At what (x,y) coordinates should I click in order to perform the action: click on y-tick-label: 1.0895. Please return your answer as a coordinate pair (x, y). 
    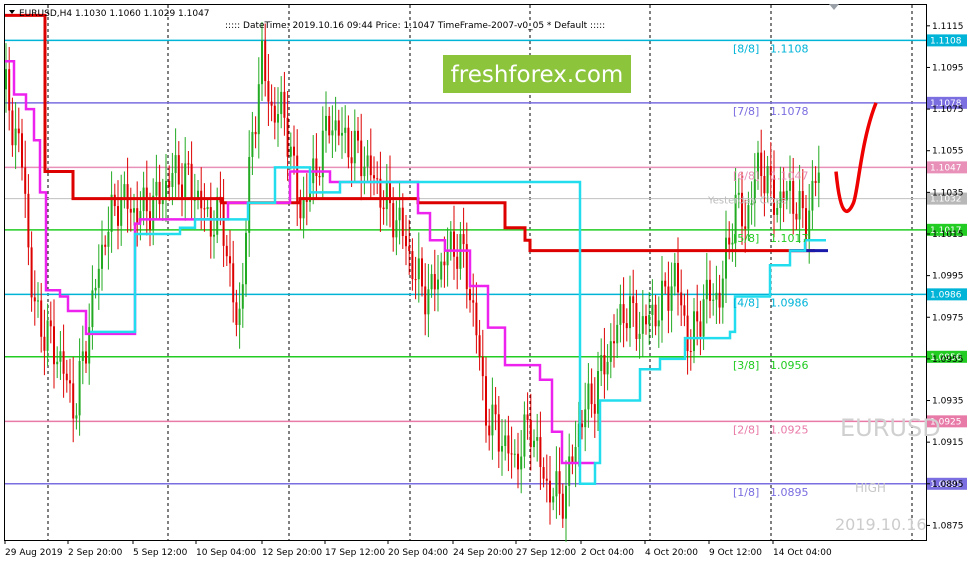
    Looking at the image, I should click on (948, 485).